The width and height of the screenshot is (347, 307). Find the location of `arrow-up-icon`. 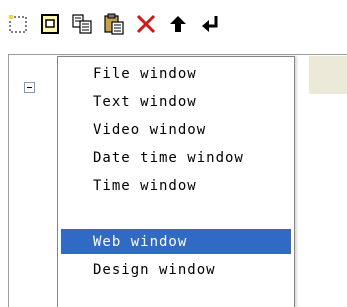

arrow-up-icon is located at coordinates (178, 24).